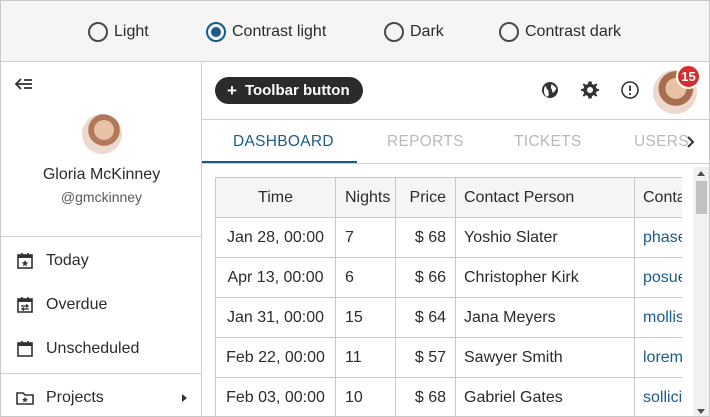 This screenshot has width=710, height=417. Describe the element at coordinates (425, 197) in the screenshot. I see `column-header-price: Price` at that location.